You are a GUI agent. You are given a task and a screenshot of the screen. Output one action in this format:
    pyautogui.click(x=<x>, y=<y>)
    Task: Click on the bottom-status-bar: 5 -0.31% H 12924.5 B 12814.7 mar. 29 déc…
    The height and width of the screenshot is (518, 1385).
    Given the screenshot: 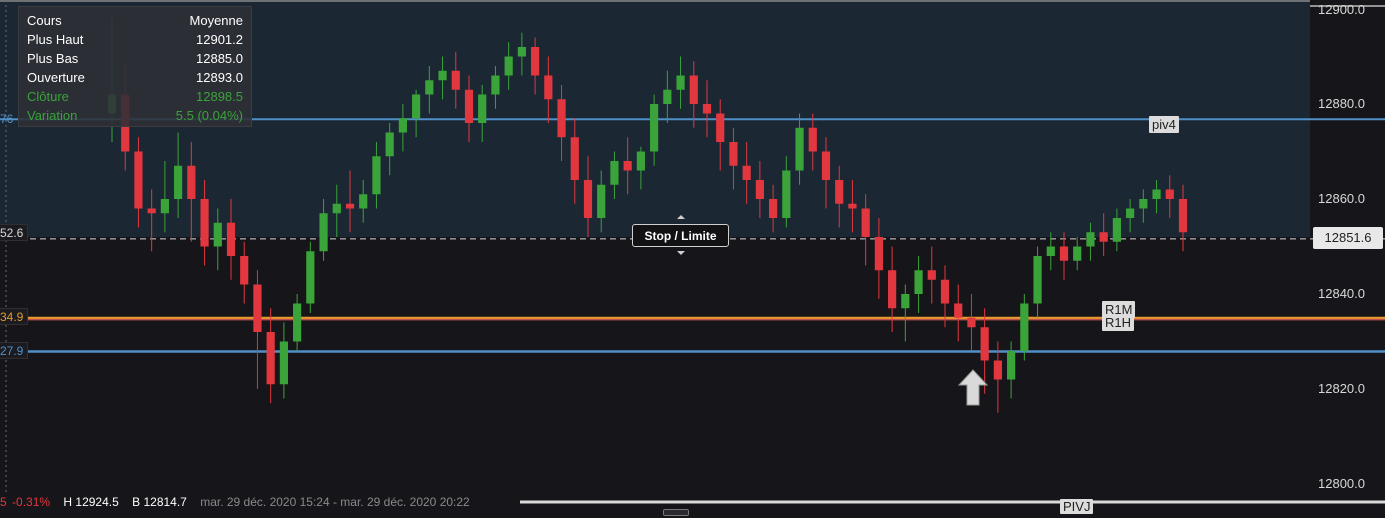 What is the action you would take?
    pyautogui.click(x=240, y=502)
    